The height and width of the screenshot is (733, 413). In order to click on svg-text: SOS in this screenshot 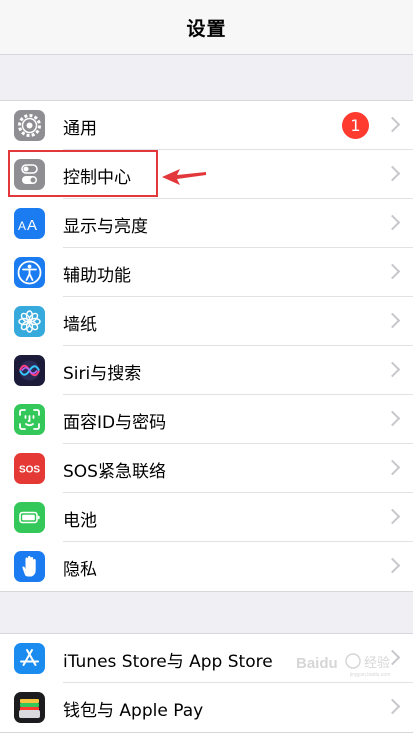, I will do `click(29, 470)`.